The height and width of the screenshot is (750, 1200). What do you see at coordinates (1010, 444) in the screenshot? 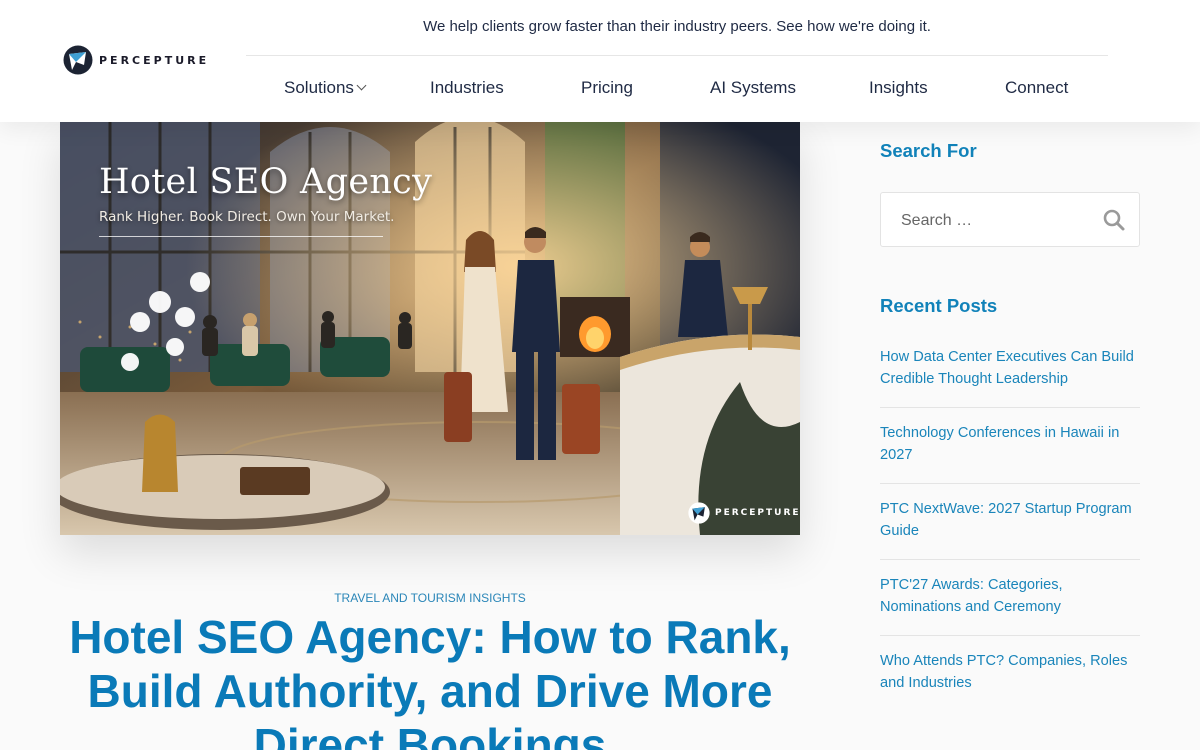
I see `recent-post-link: Technology Conferences in Hawaii in 2027` at bounding box center [1010, 444].